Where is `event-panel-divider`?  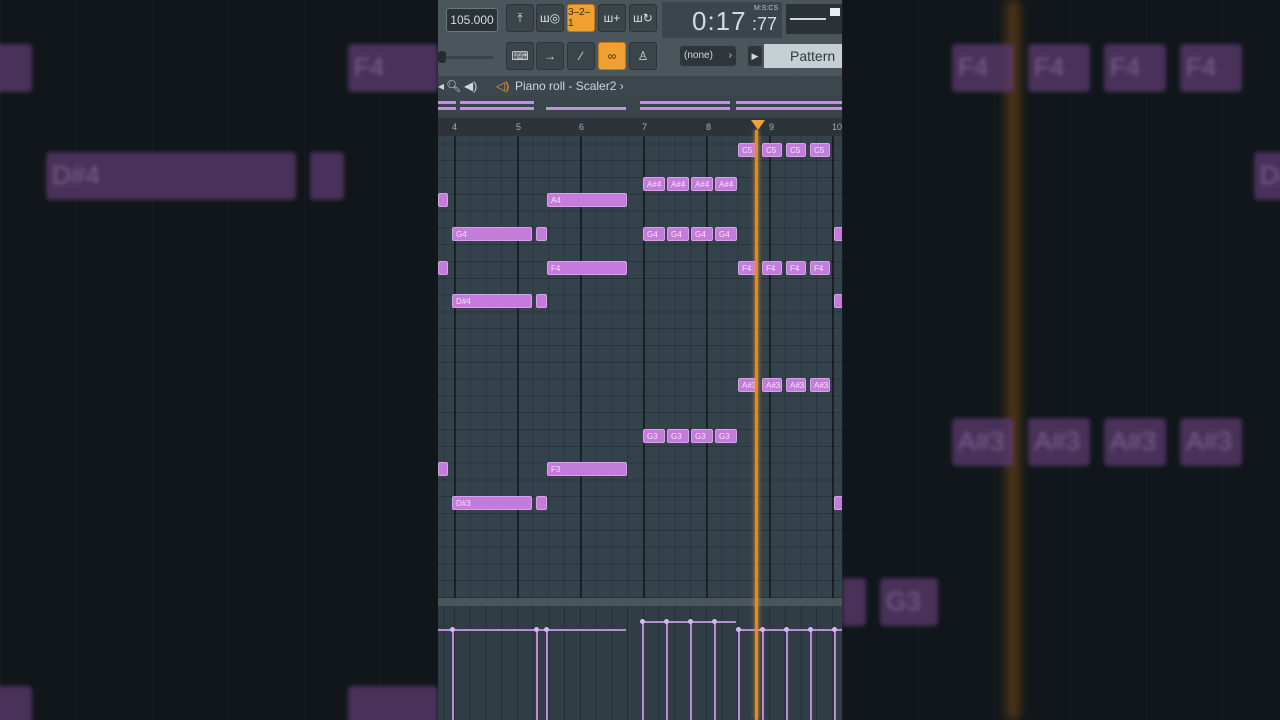 event-panel-divider is located at coordinates (640, 602).